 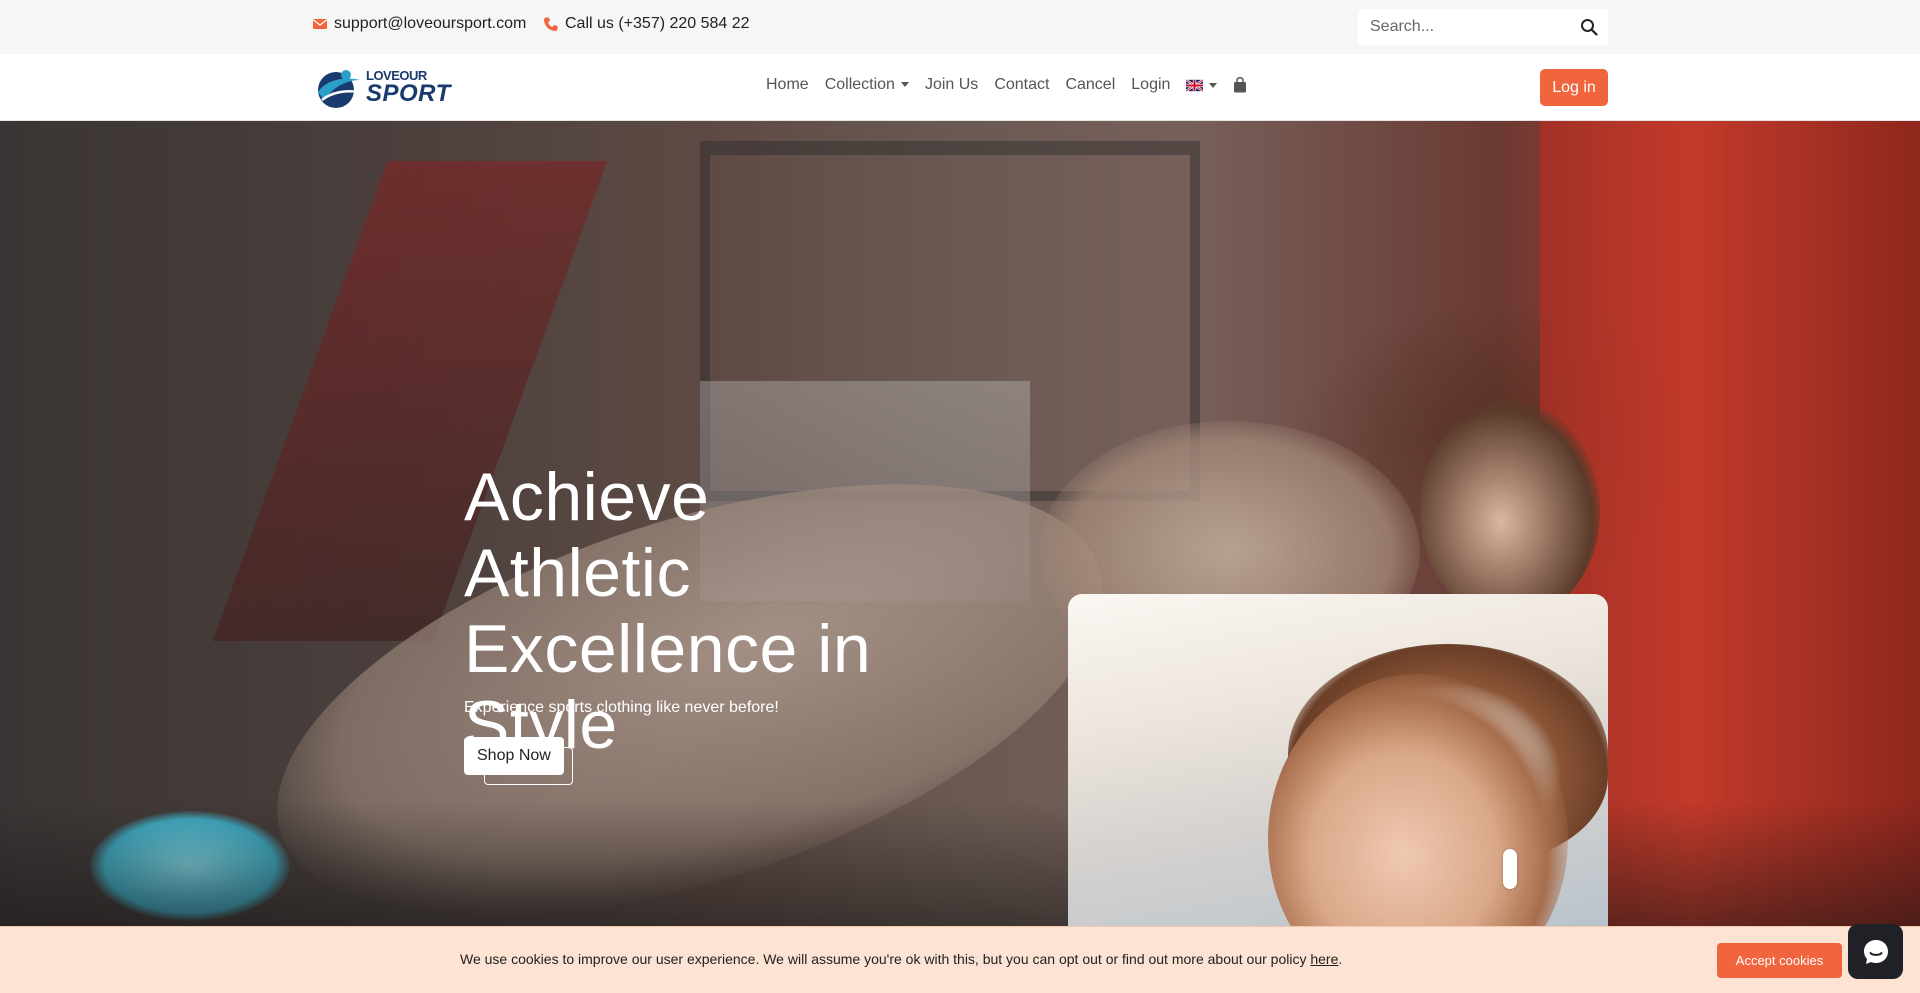 I want to click on hero-portrait-image, so click(x=1338, y=760).